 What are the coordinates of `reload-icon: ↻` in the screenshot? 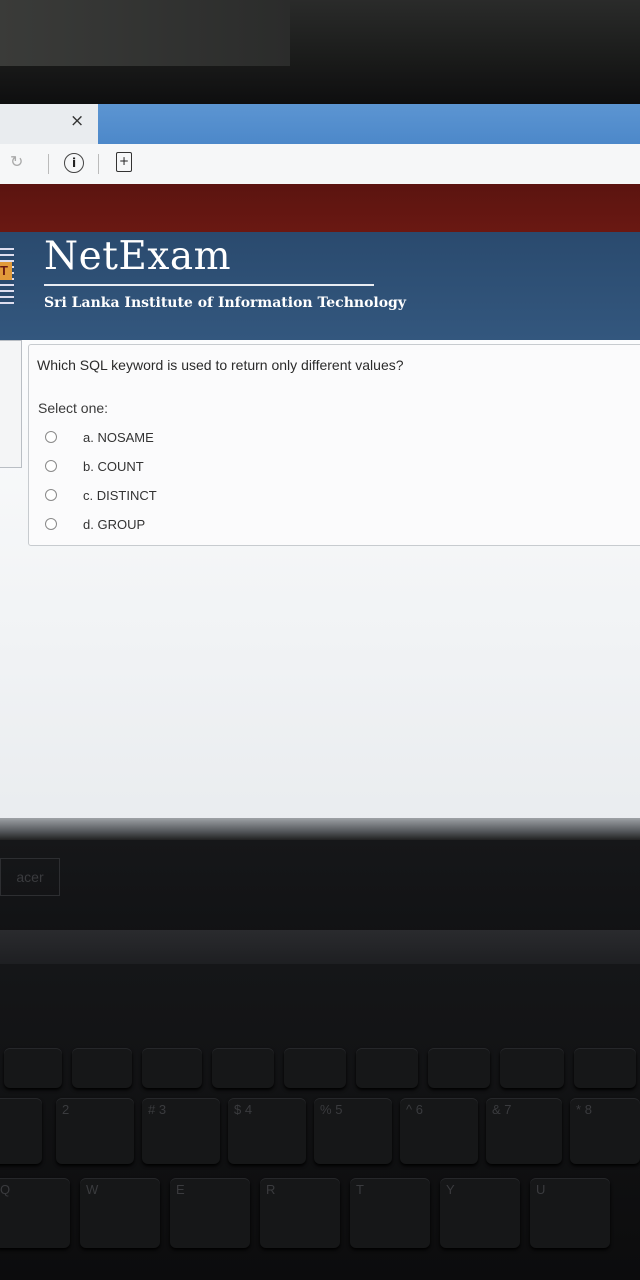 It's located at (16, 161).